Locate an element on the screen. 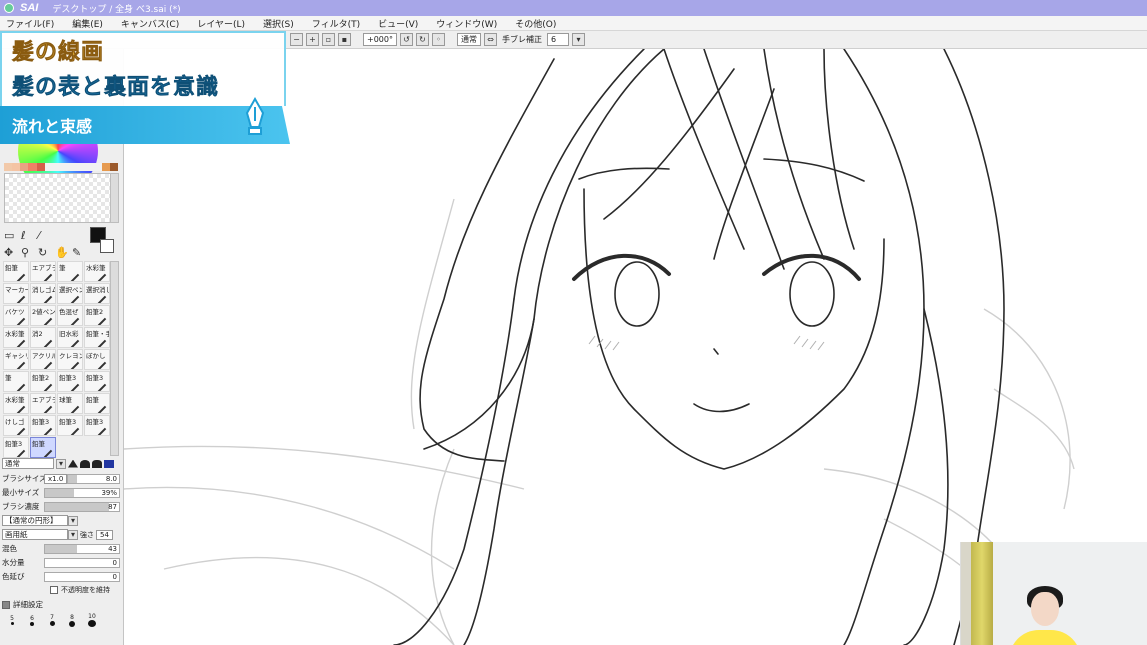 This screenshot has height=645, width=1147. tool-scrollbar is located at coordinates (114, 358).